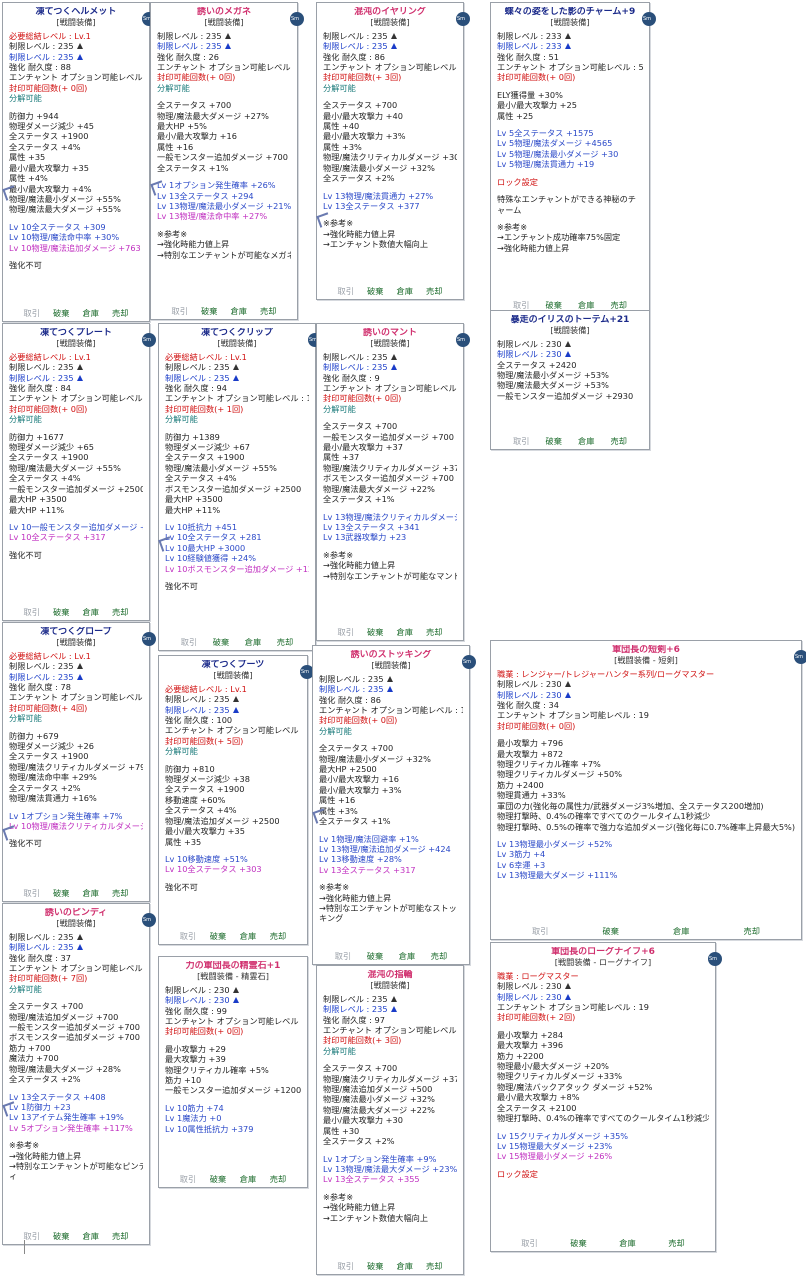 The height and width of the screenshot is (1280, 806). I want to click on stat-text: エンチャント オプション可能レベル : 14, so click(233, 1021).